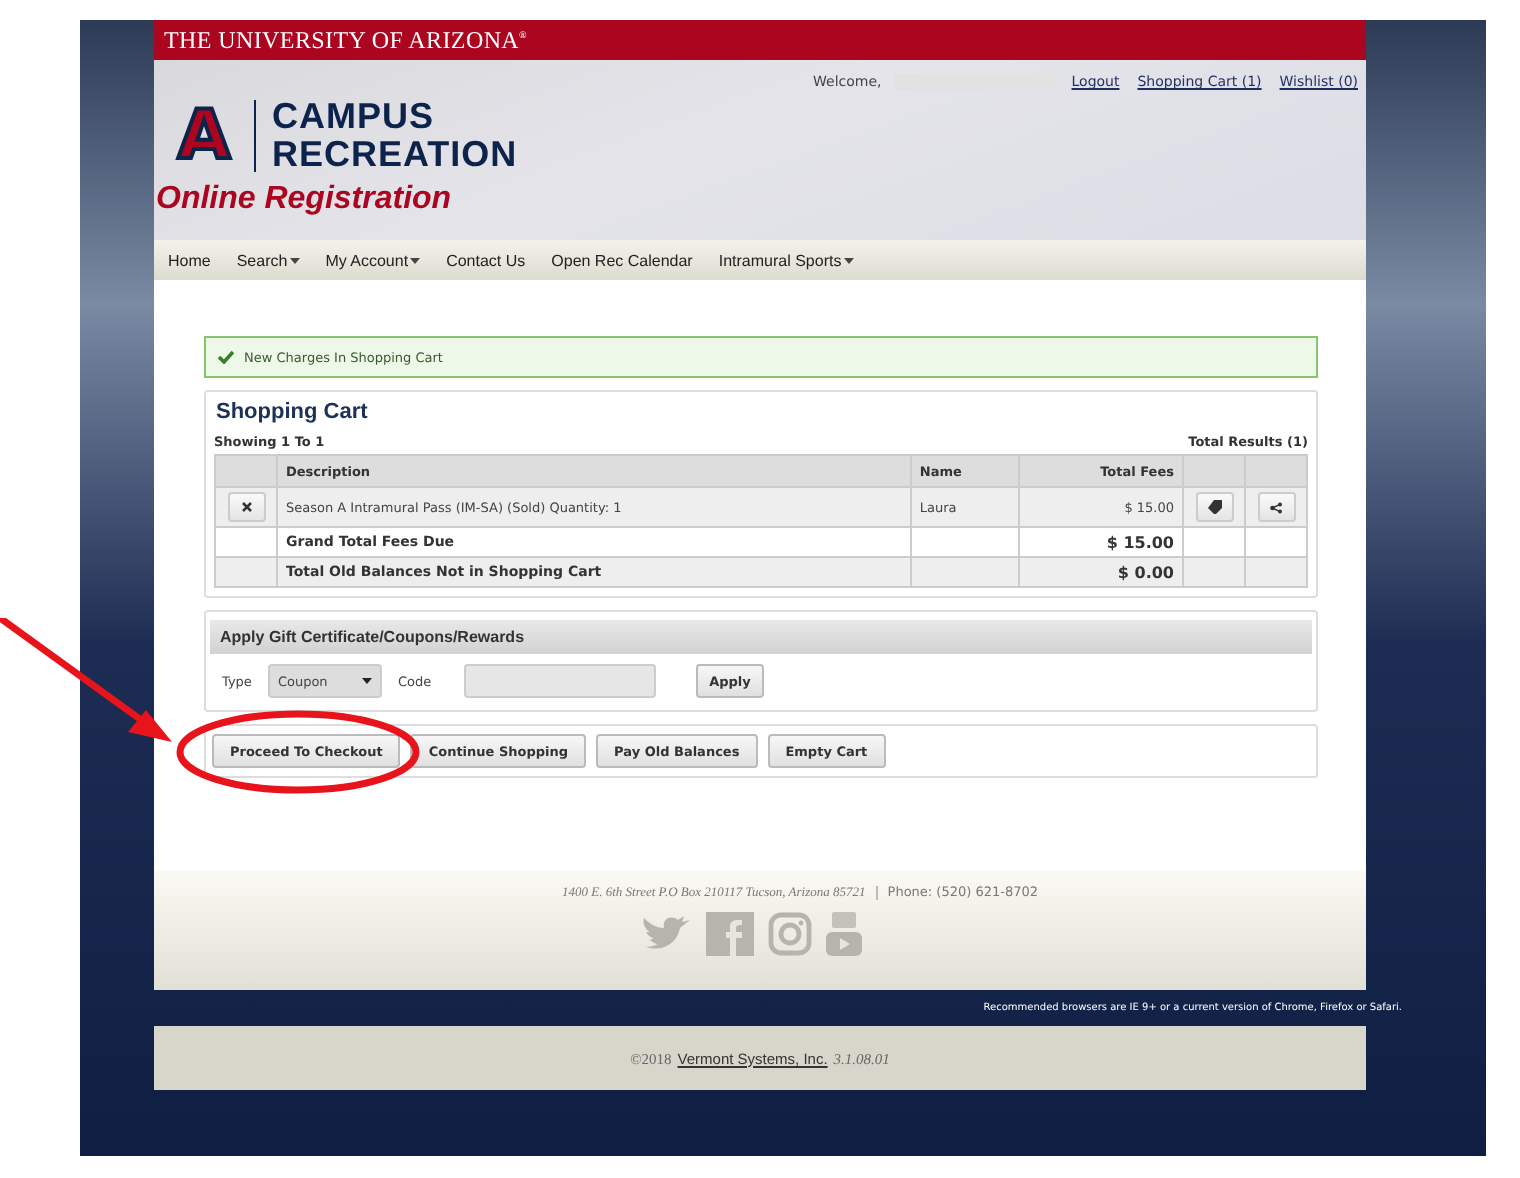 This screenshot has height=1178, width=1520. What do you see at coordinates (395, 155) in the screenshot?
I see `logo-text: RECREATION` at bounding box center [395, 155].